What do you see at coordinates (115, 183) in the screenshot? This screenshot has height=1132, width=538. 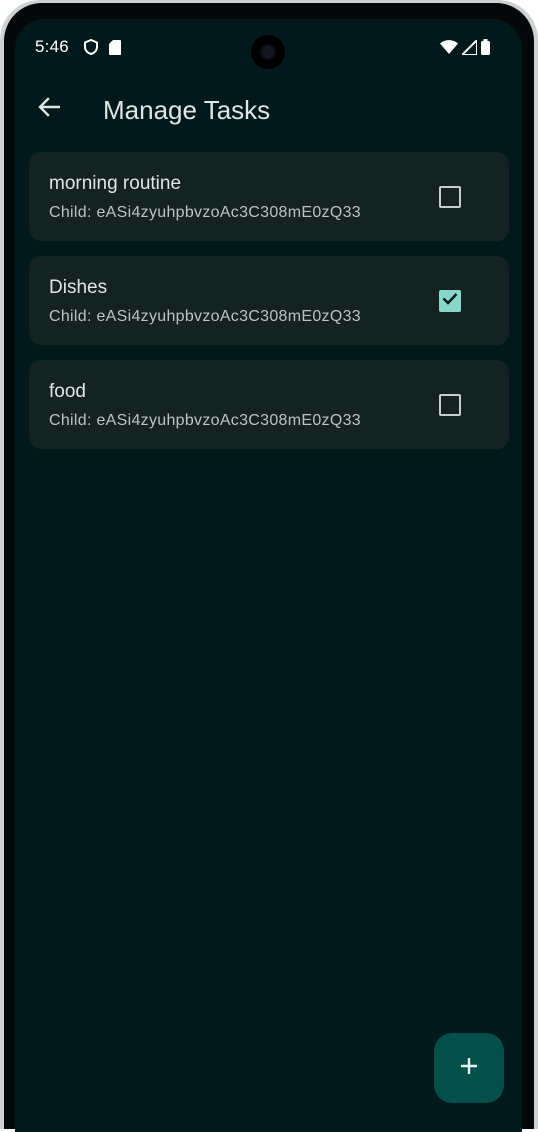 I see `task-title: morning routine` at bounding box center [115, 183].